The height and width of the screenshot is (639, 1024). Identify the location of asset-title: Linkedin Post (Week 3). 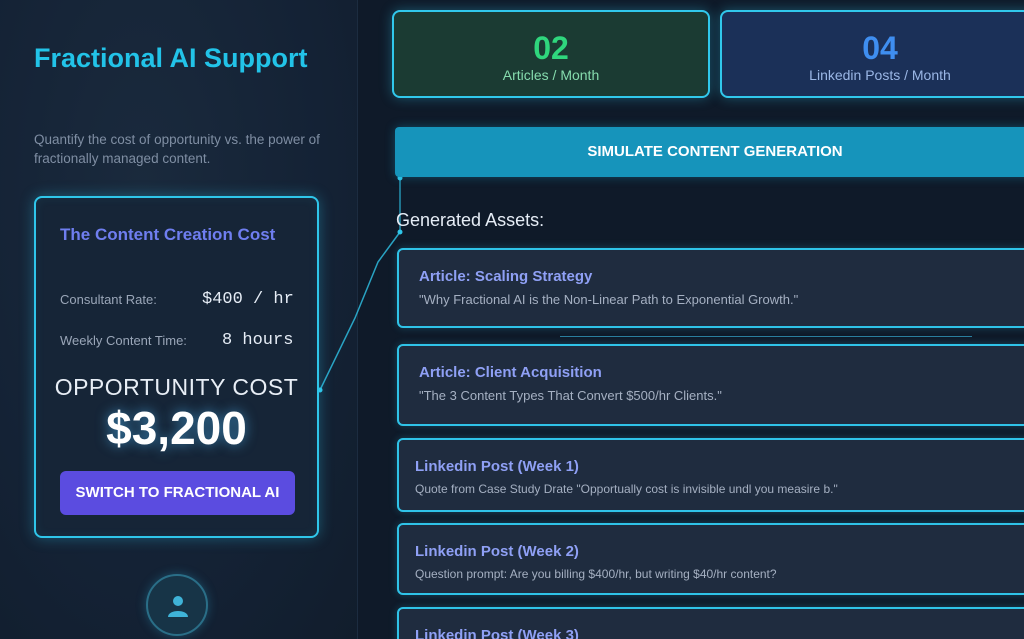
(497, 633).